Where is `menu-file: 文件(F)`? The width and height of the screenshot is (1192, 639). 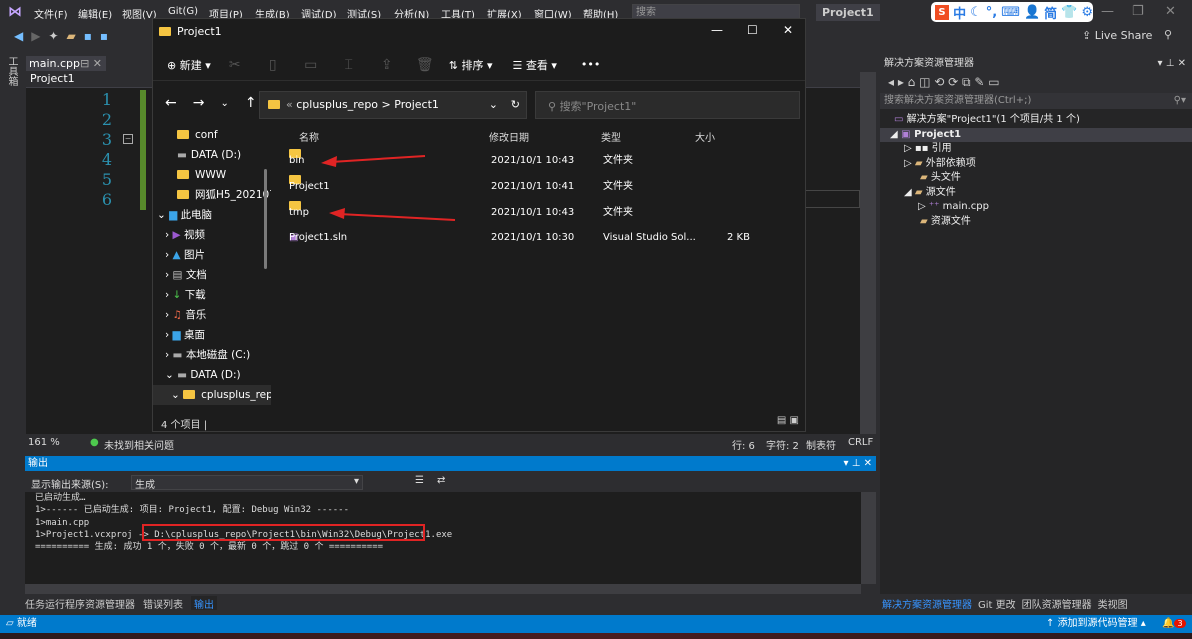
menu-file: 文件(F) is located at coordinates (51, 13).